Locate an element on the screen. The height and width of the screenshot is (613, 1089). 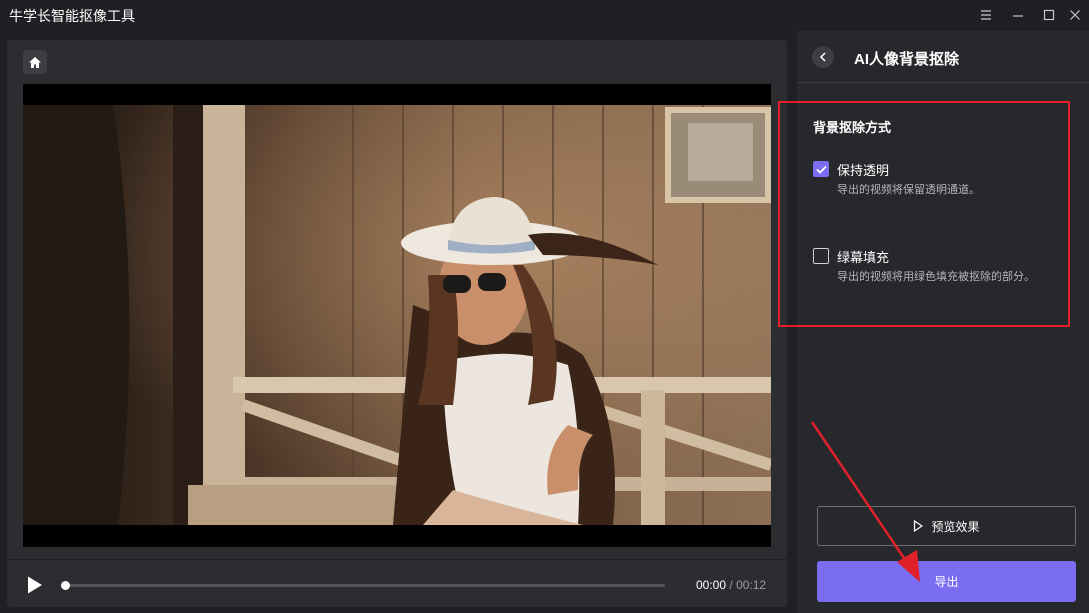
home-icon is located at coordinates (35, 62).